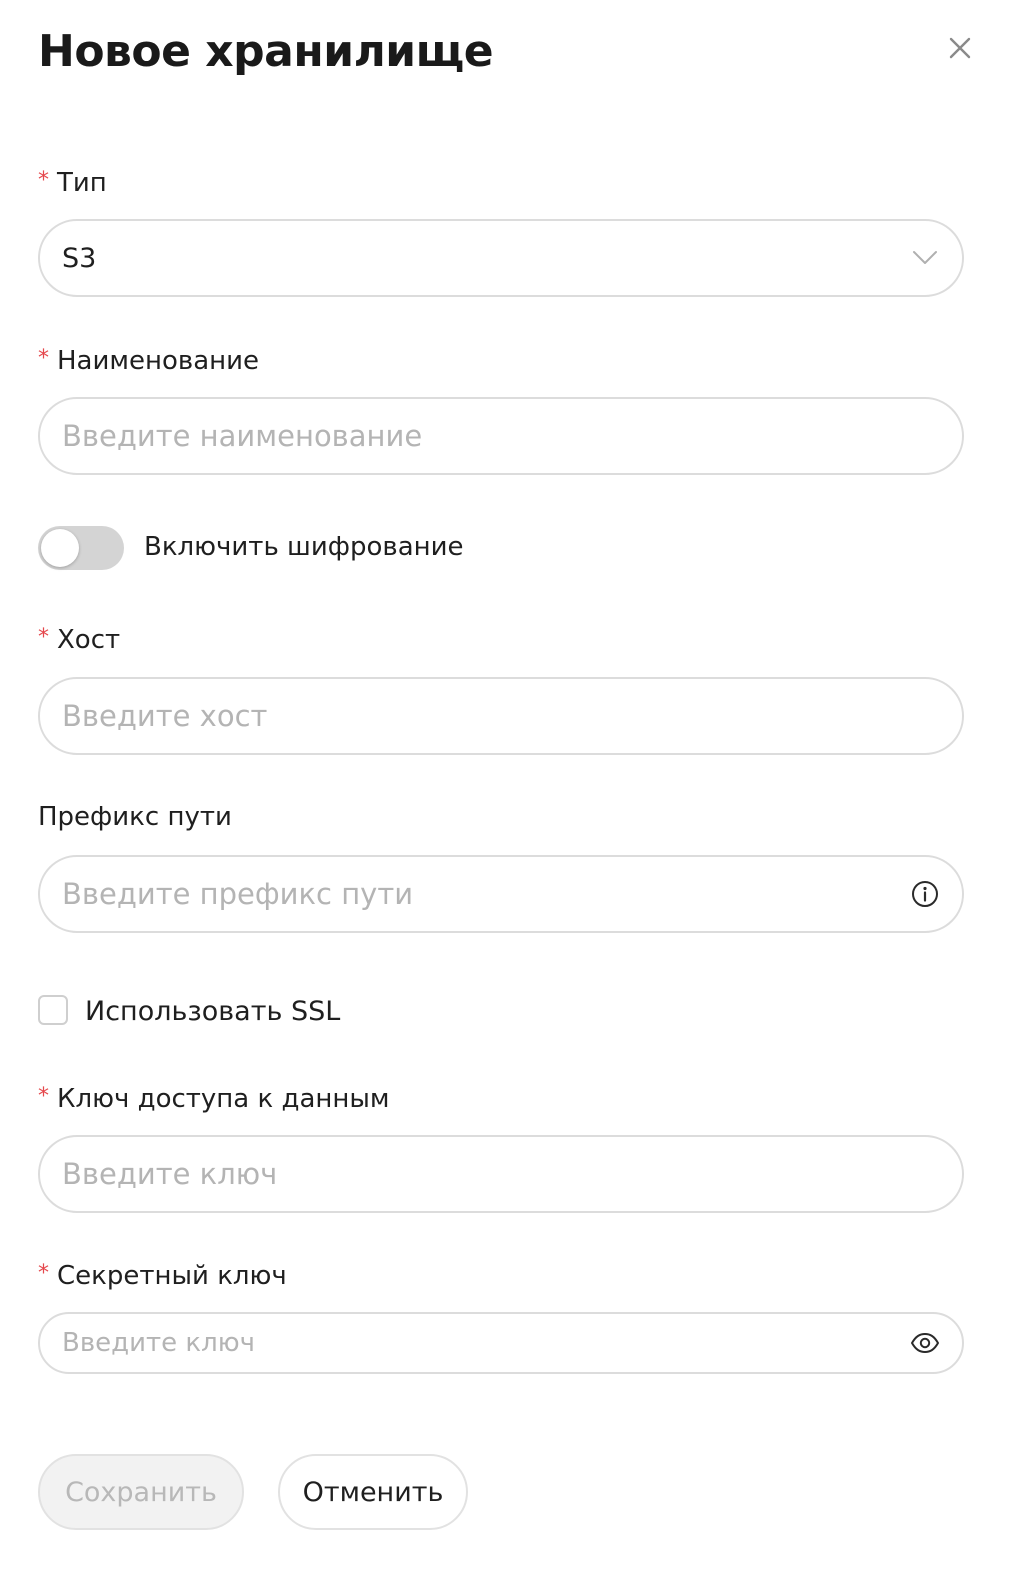 The image size is (1018, 1592). What do you see at coordinates (214, 1099) in the screenshot?
I see `access-key-label: * Ключ доступа к данным` at bounding box center [214, 1099].